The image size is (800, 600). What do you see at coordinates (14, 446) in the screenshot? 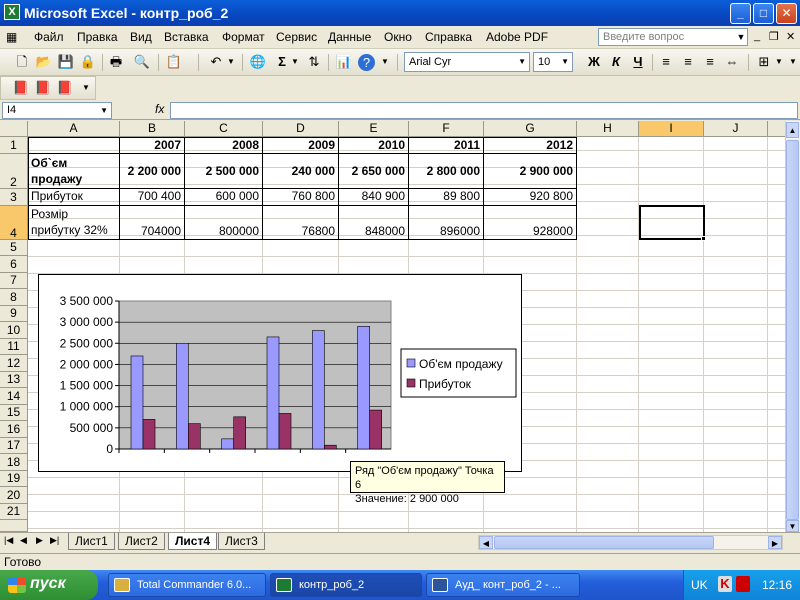
I see `row-header-17: 17` at bounding box center [14, 446].